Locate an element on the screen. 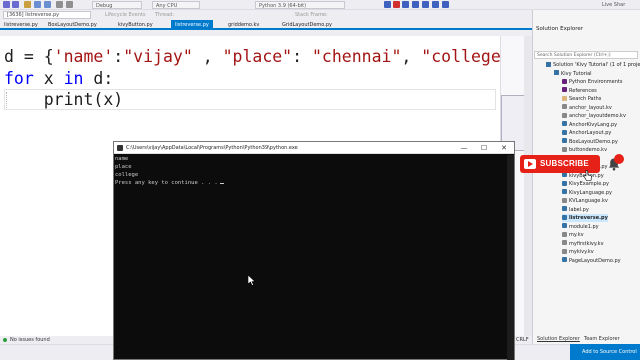 The width and height of the screenshot is (640, 360). solution-item: mykivy.kv is located at coordinates (578, 252).